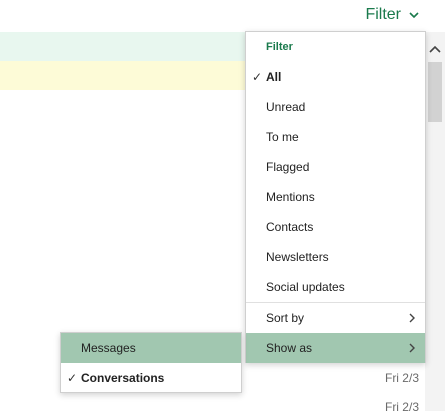  What do you see at coordinates (151, 348) in the screenshot?
I see `show-as-messages: Messages` at bounding box center [151, 348].